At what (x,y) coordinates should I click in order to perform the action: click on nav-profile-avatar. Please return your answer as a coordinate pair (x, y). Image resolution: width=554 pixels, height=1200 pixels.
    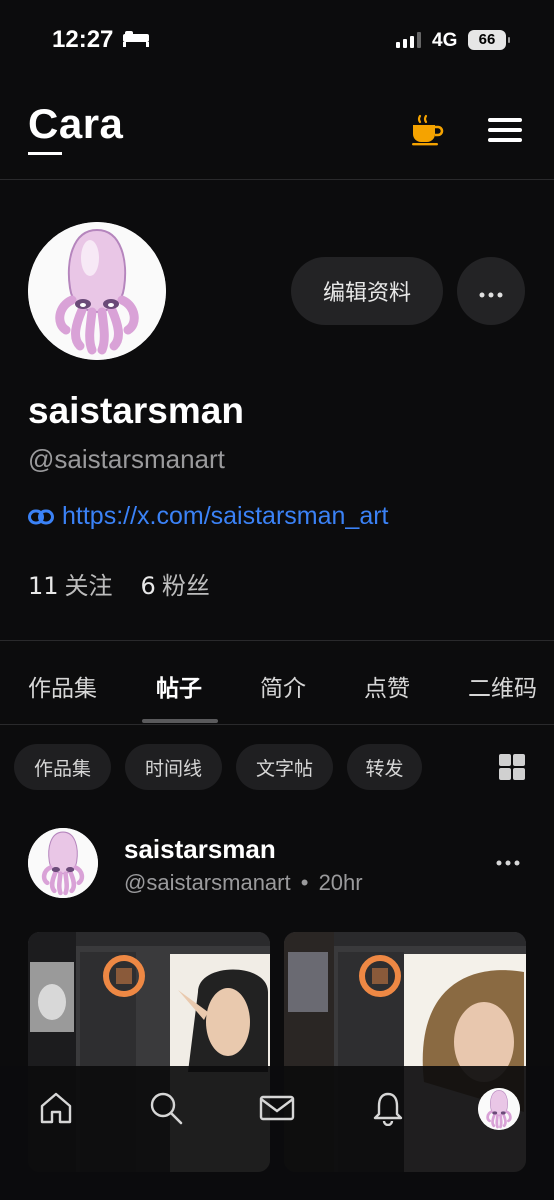
    Looking at the image, I should click on (499, 1109).